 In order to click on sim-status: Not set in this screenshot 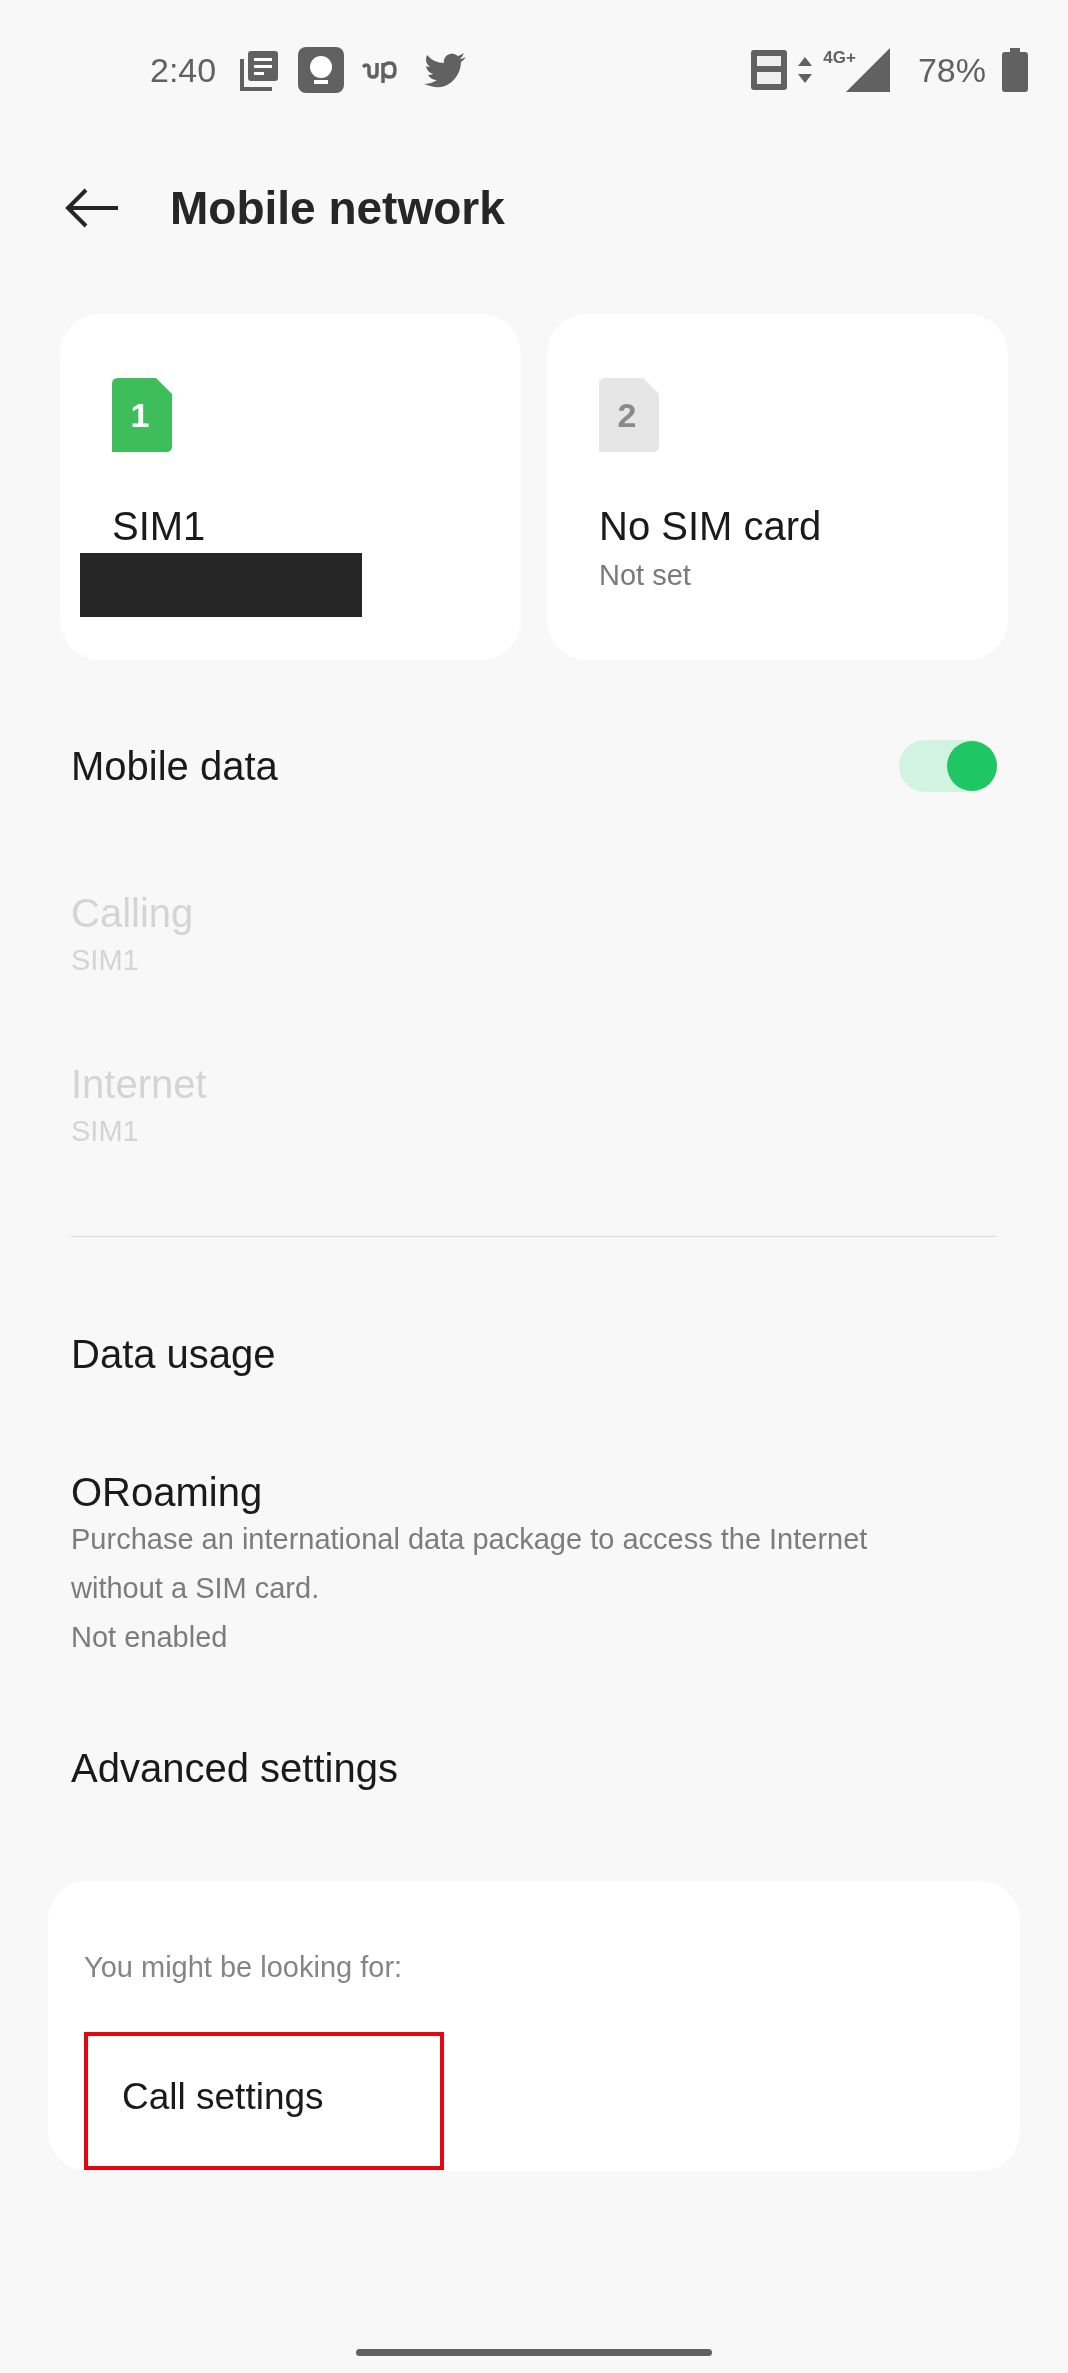, I will do `click(645, 575)`.